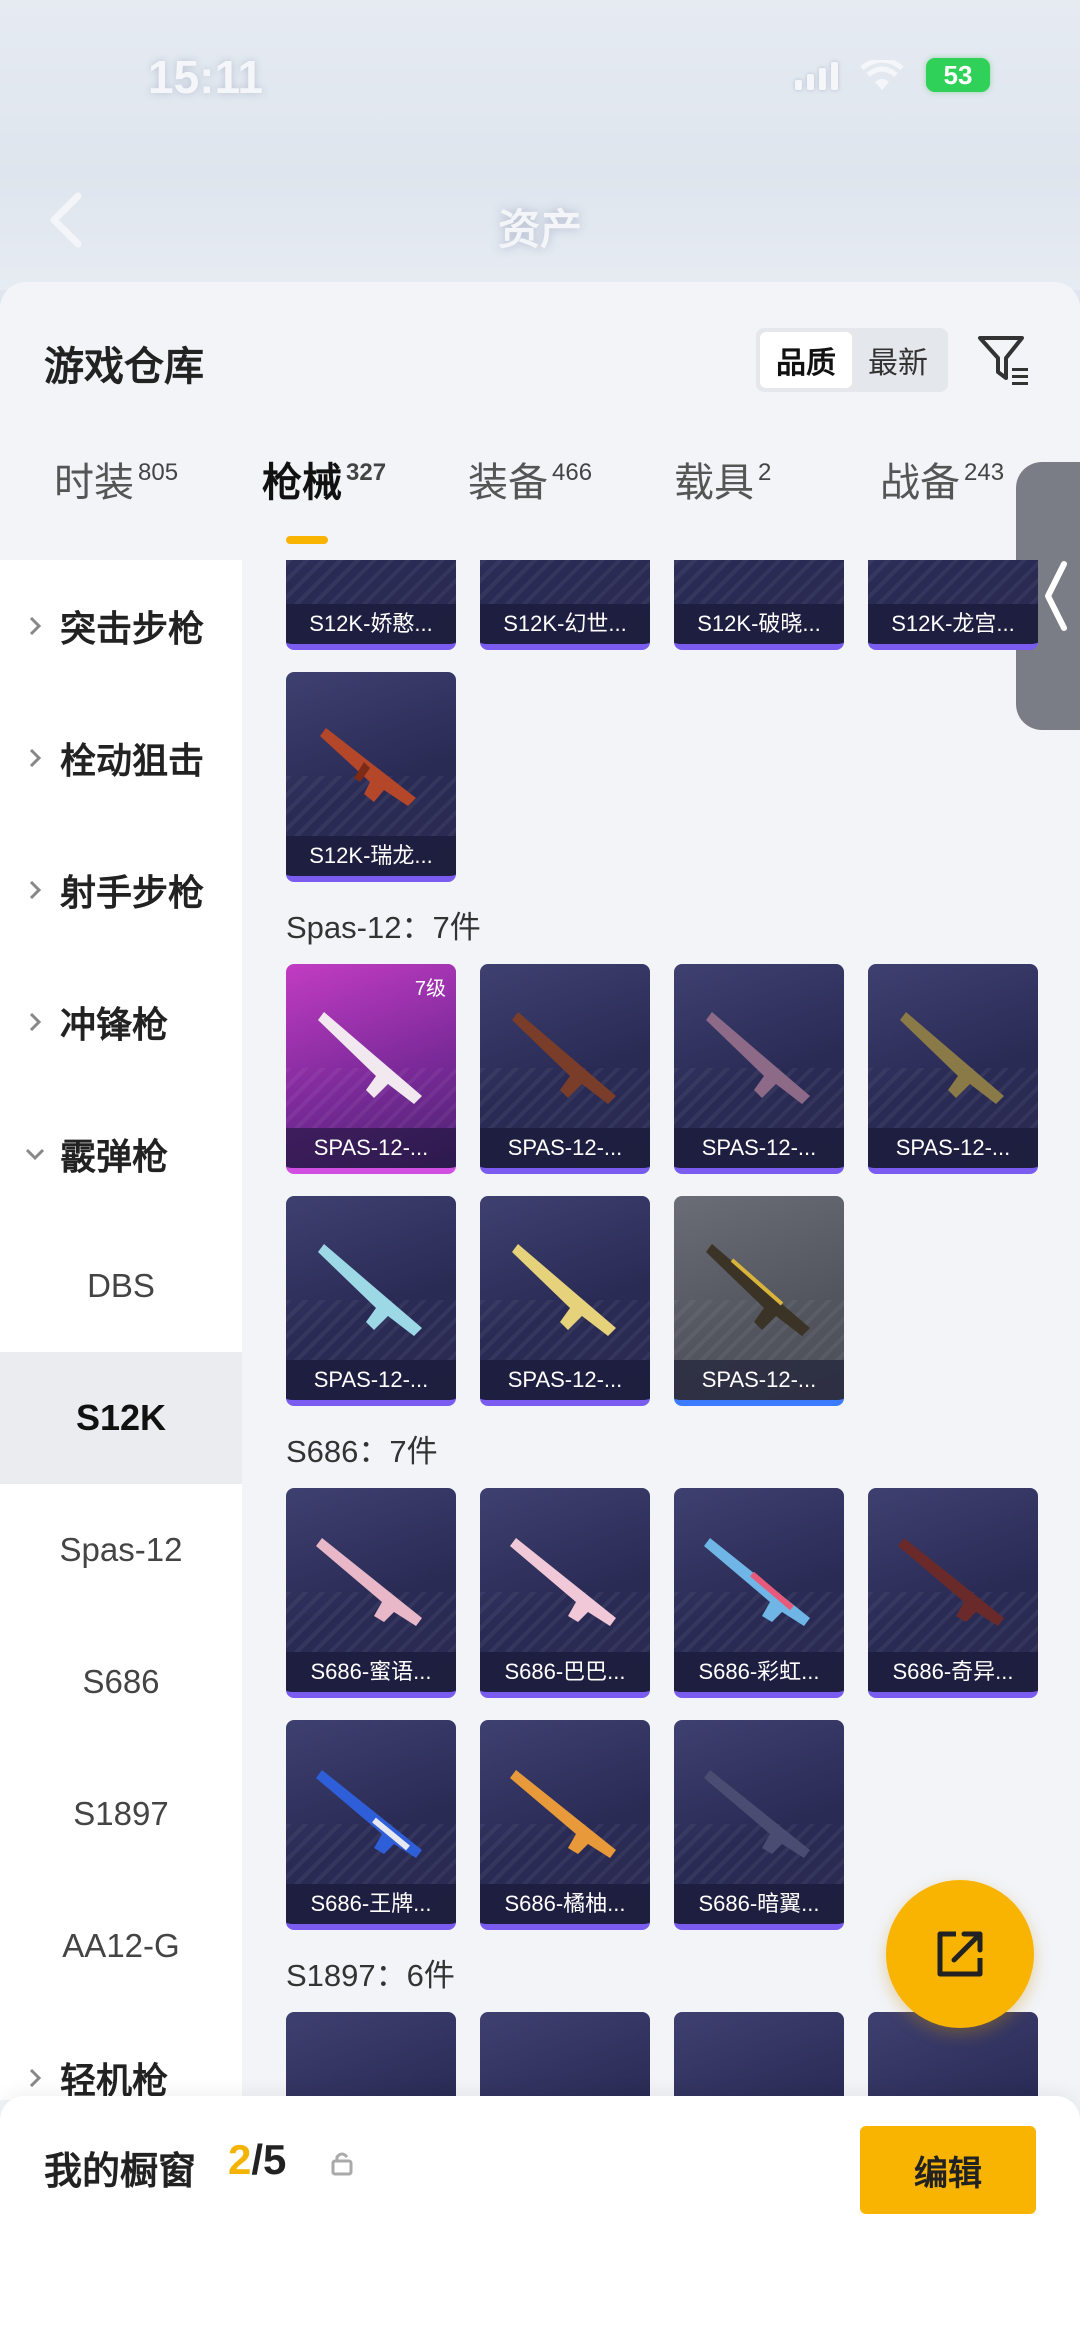 Image resolution: width=1080 pixels, height=2341 pixels. I want to click on showcase-count: 2/5, so click(257, 2159).